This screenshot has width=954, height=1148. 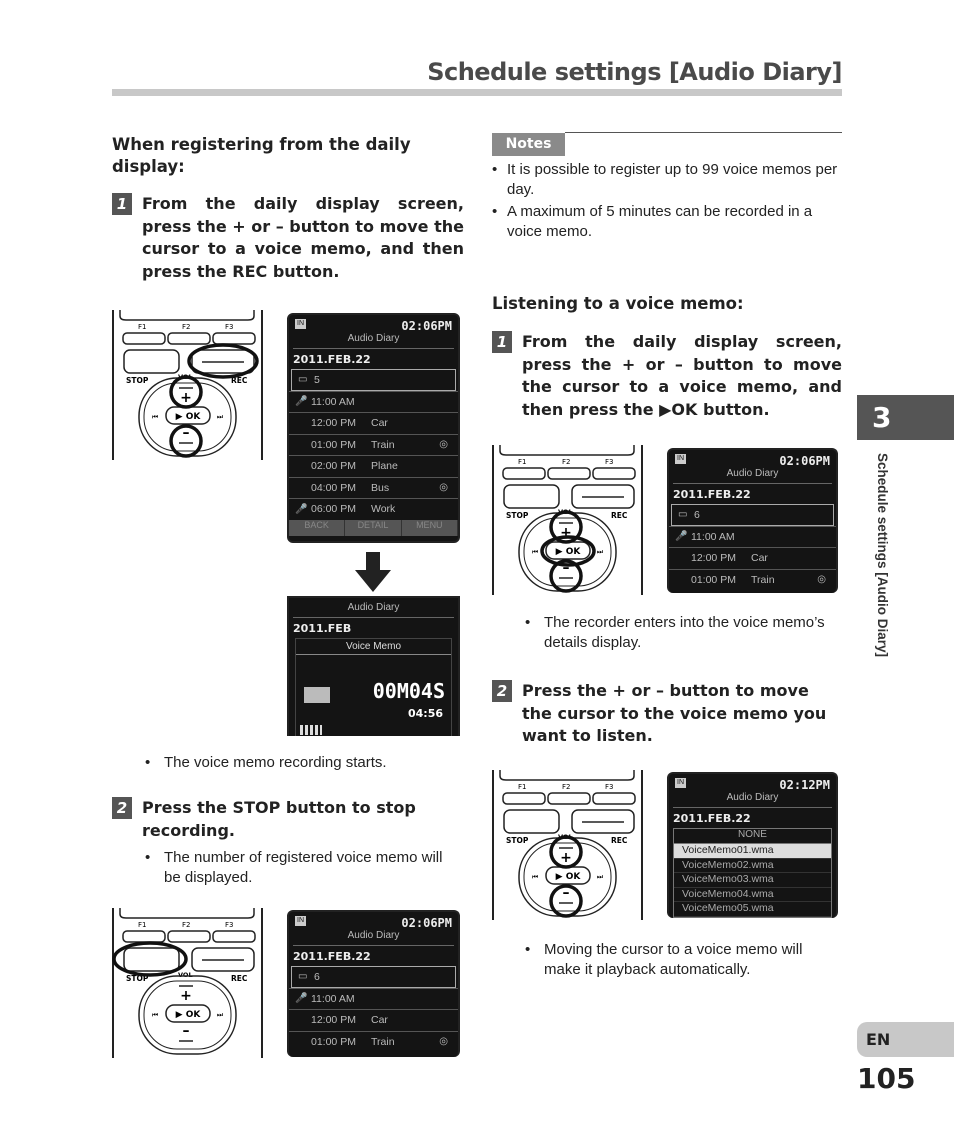 What do you see at coordinates (373, 487) in the screenshot?
I see `schedule-row: 04:00 PM Bus ◎` at bounding box center [373, 487].